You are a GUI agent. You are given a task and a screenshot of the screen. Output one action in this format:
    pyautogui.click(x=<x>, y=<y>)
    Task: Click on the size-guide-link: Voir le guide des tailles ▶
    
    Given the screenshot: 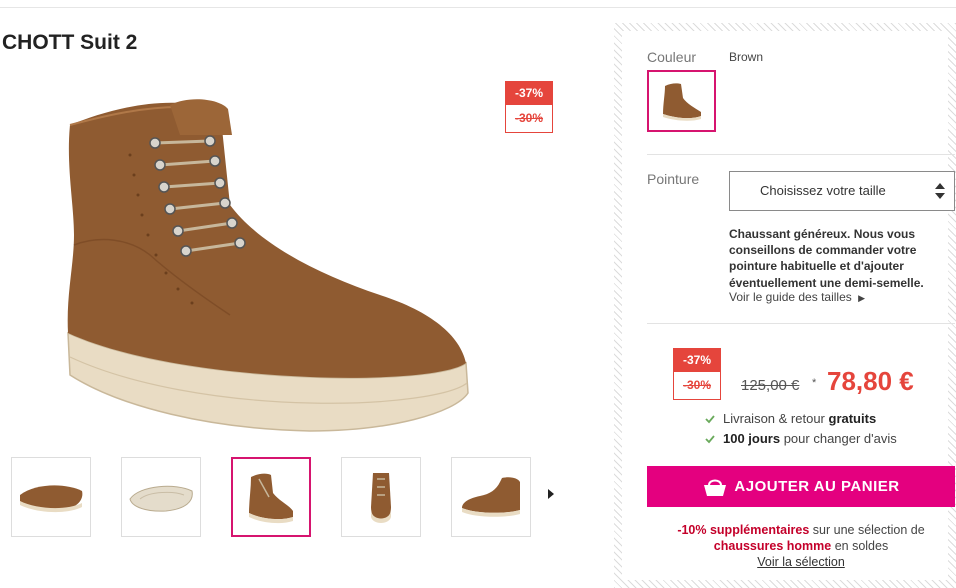 What is the action you would take?
    pyautogui.click(x=797, y=297)
    